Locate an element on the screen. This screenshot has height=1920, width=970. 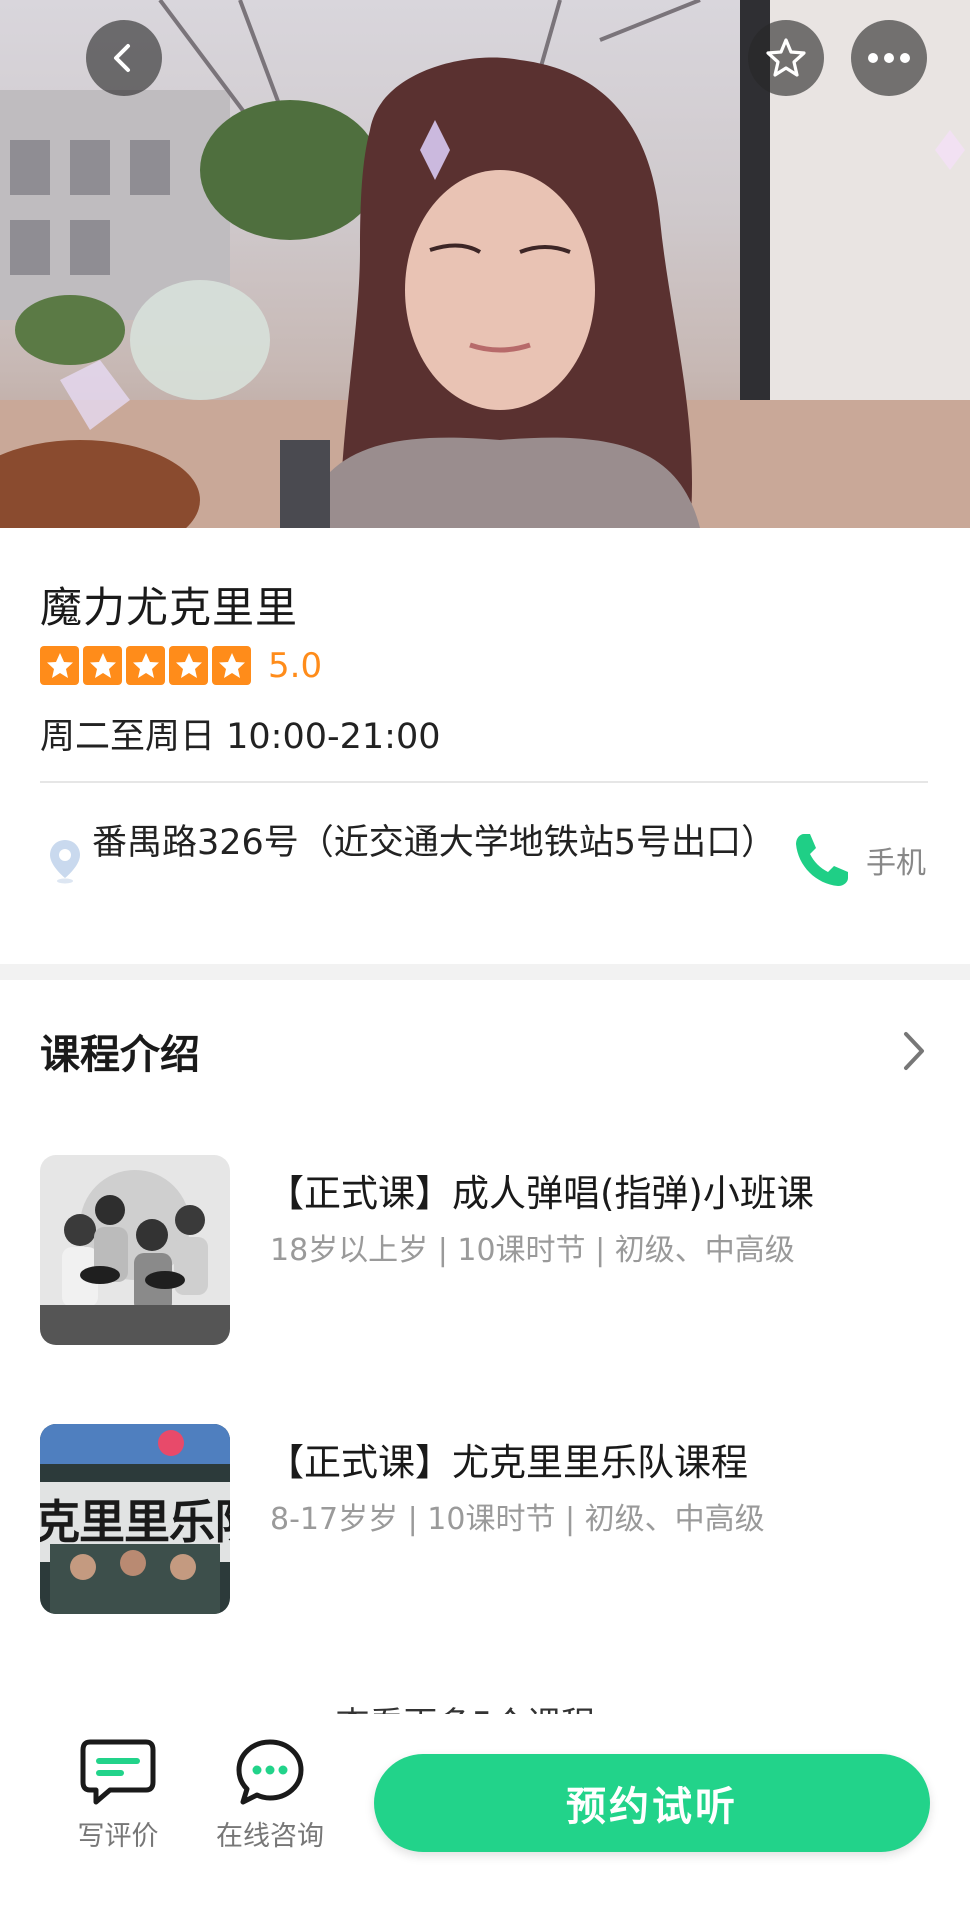
favorite-button is located at coordinates (786, 58).